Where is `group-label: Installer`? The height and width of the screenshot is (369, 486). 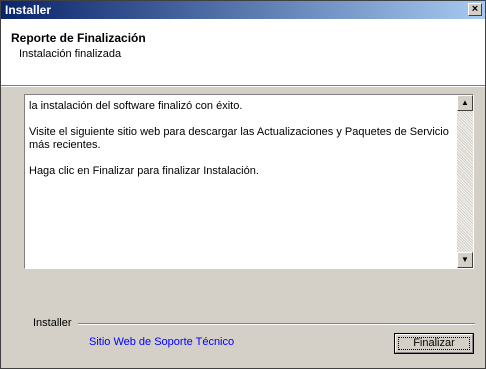
group-label: Installer is located at coordinates (52, 323).